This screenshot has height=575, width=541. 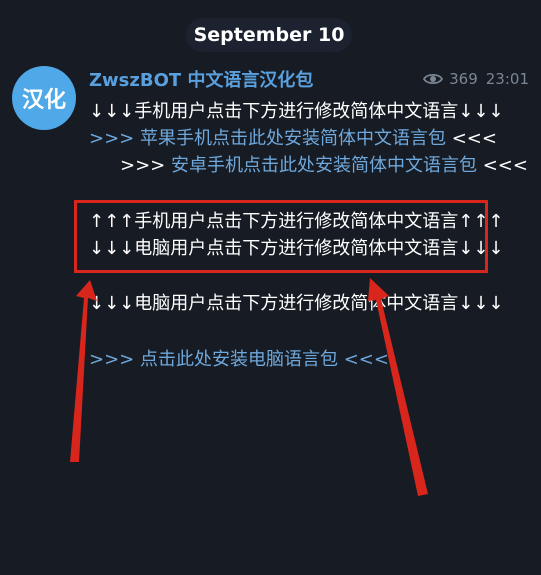 I want to click on pc-instruction-2: ↓↓↓电脑用户点击下方进行修改简体中文语言↓↓↓, so click(x=296, y=303).